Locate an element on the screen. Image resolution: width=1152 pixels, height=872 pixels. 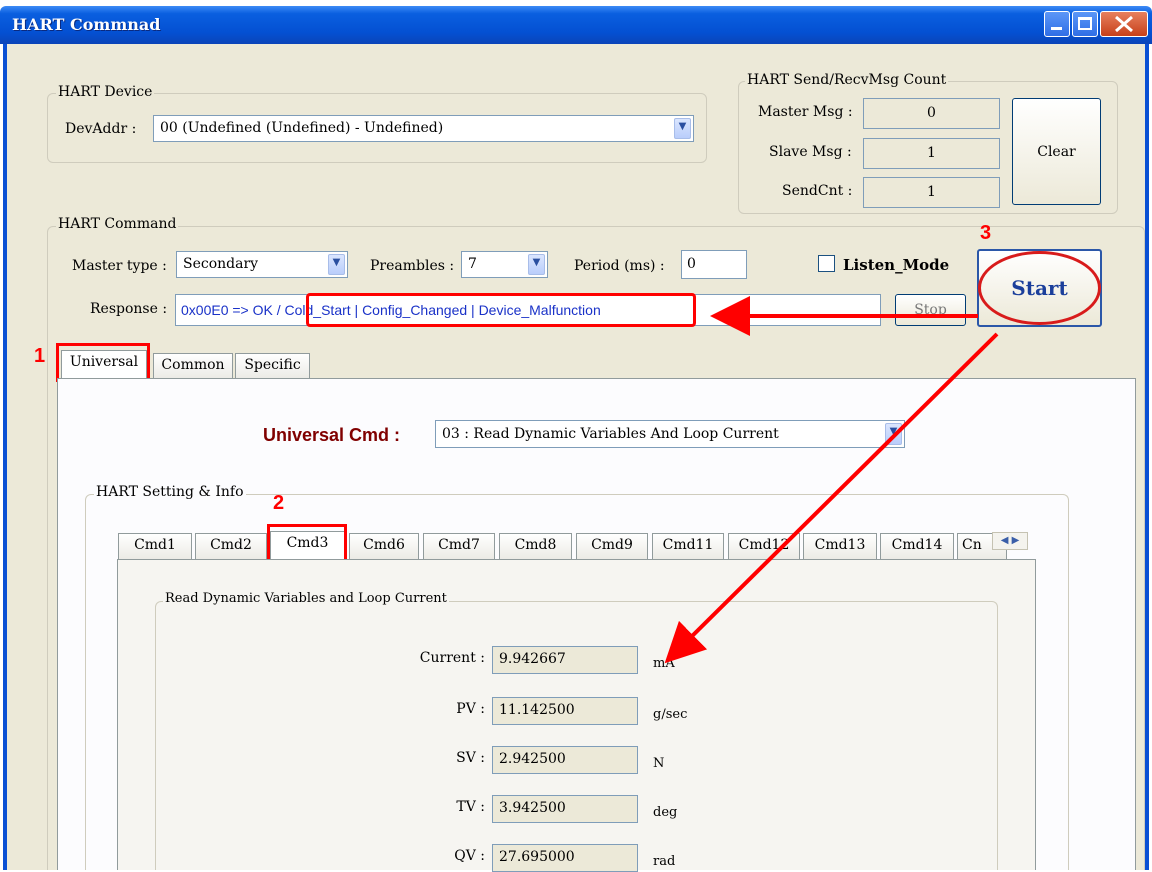
annotation-arrows is located at coordinates (831, 480).